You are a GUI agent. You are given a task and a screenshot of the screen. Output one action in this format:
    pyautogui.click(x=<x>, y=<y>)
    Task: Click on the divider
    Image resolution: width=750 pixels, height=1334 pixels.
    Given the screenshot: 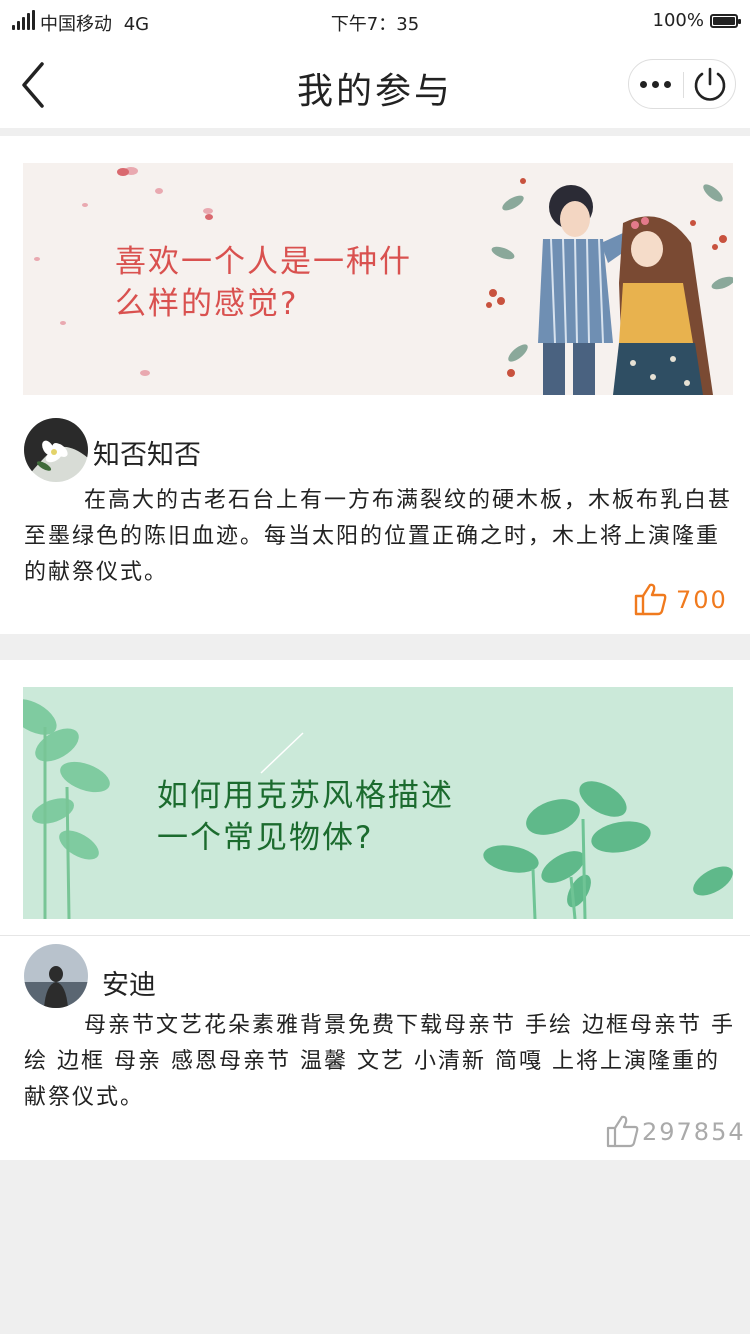 What is the action you would take?
    pyautogui.click(x=375, y=935)
    